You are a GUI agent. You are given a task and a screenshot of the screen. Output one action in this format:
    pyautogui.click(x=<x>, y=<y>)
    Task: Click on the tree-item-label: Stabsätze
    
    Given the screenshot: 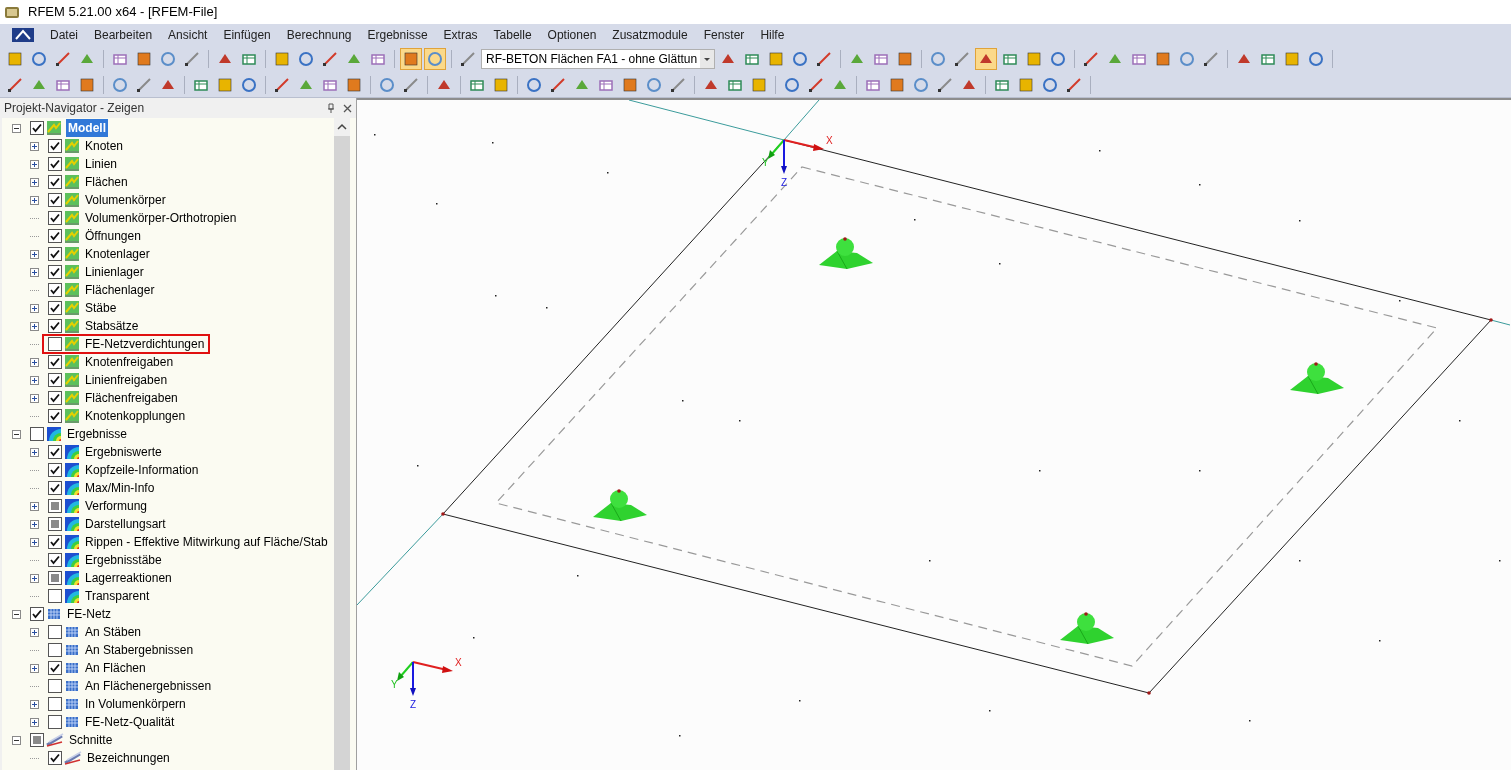 What is the action you would take?
    pyautogui.click(x=112, y=326)
    